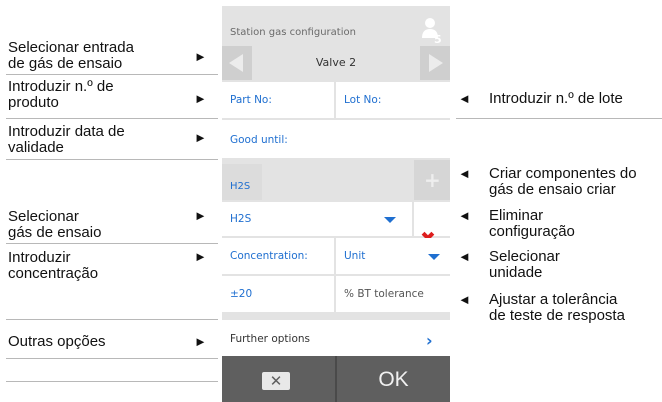 The height and width of the screenshot is (402, 662). Describe the element at coordinates (53, 265) in the screenshot. I see `annotation-enter-concentration: Introduzir concentração` at that location.